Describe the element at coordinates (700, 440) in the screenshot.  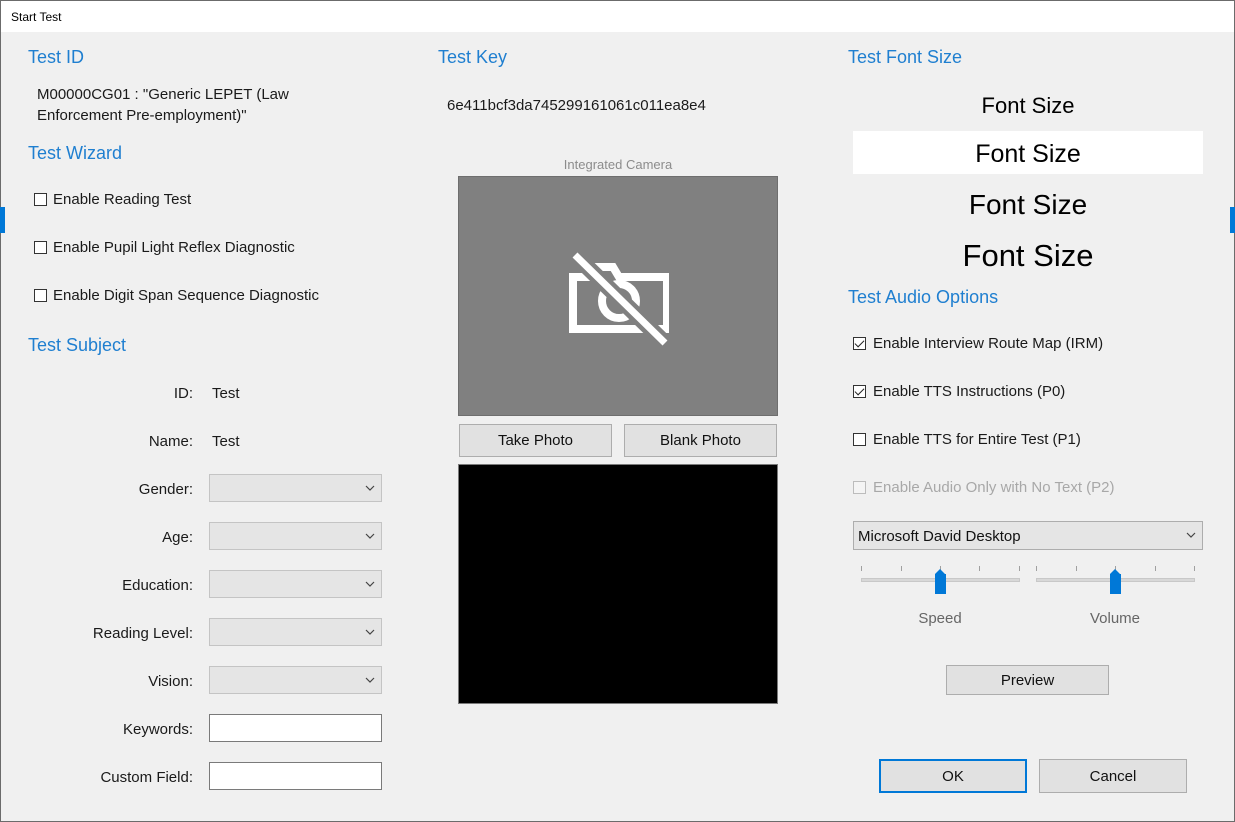
I see `blank-photo-button: Blank Photo` at that location.